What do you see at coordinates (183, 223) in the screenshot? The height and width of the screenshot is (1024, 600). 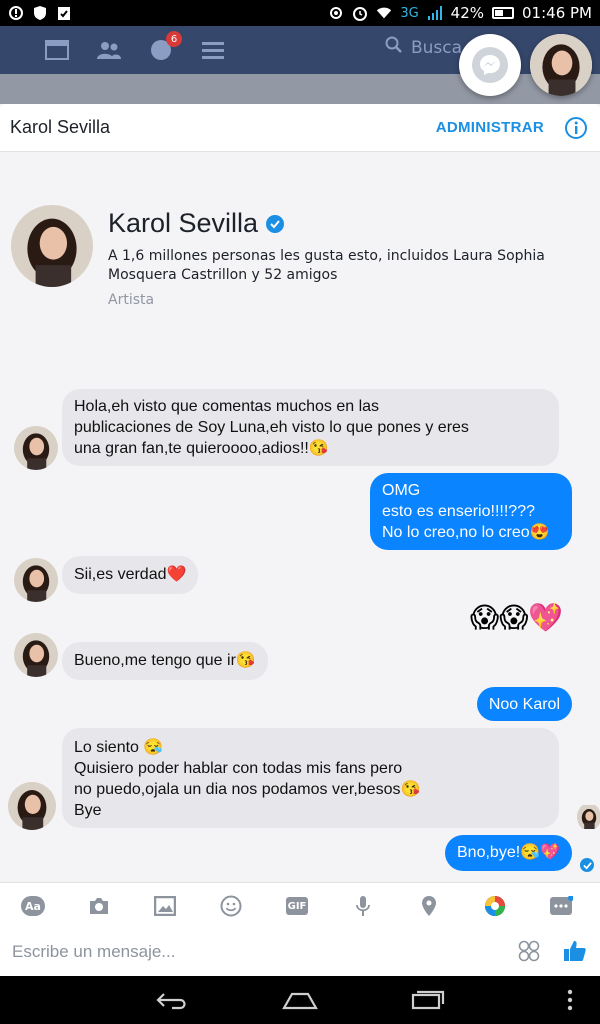 I see `profile-name-text: Karol Sevilla` at bounding box center [183, 223].